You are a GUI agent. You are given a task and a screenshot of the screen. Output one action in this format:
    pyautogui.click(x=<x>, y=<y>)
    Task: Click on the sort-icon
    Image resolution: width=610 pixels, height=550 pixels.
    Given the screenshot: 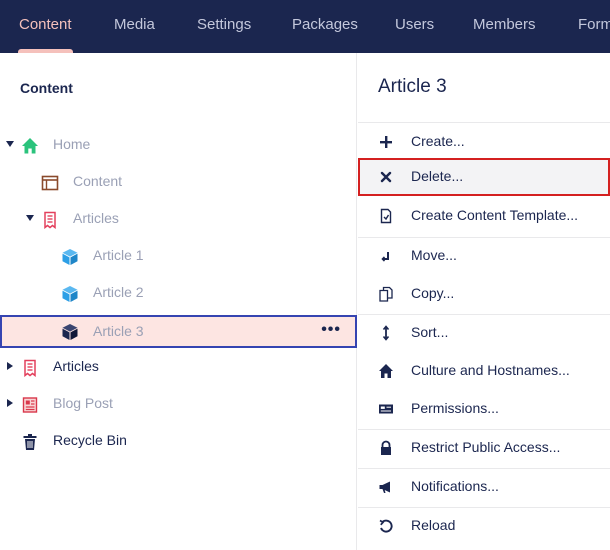 What is the action you would take?
    pyautogui.click(x=386, y=333)
    